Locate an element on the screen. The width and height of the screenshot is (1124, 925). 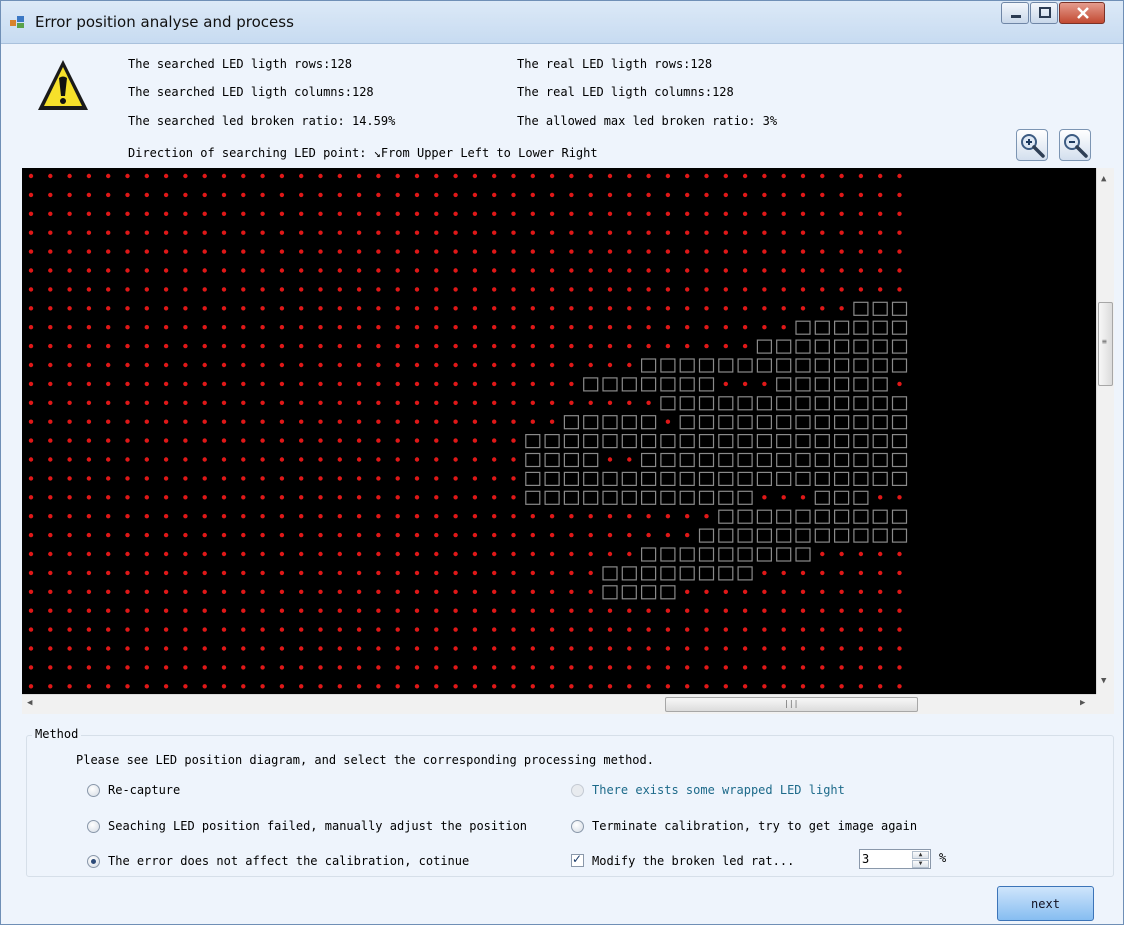
broken-ratio-input is located at coordinates (885, 859).